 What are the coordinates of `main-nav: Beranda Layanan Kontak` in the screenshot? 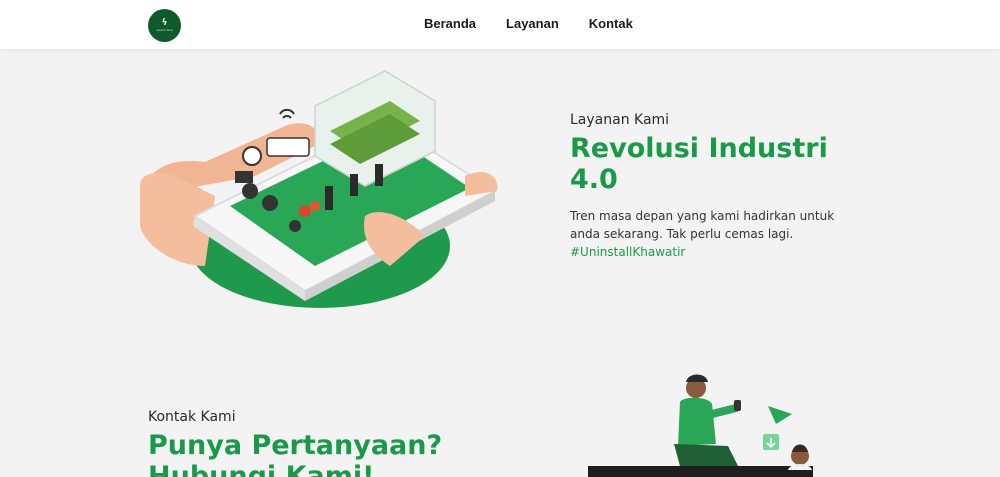 It's located at (528, 23).